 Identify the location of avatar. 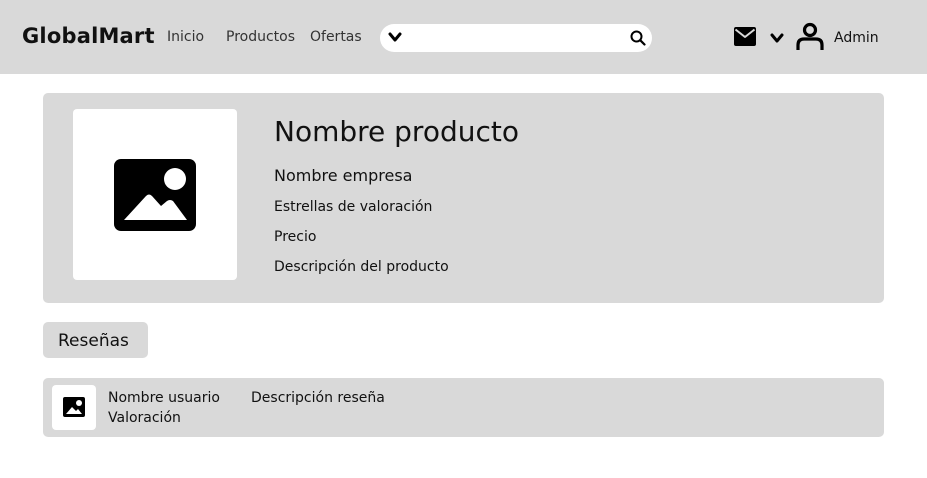
(74, 407).